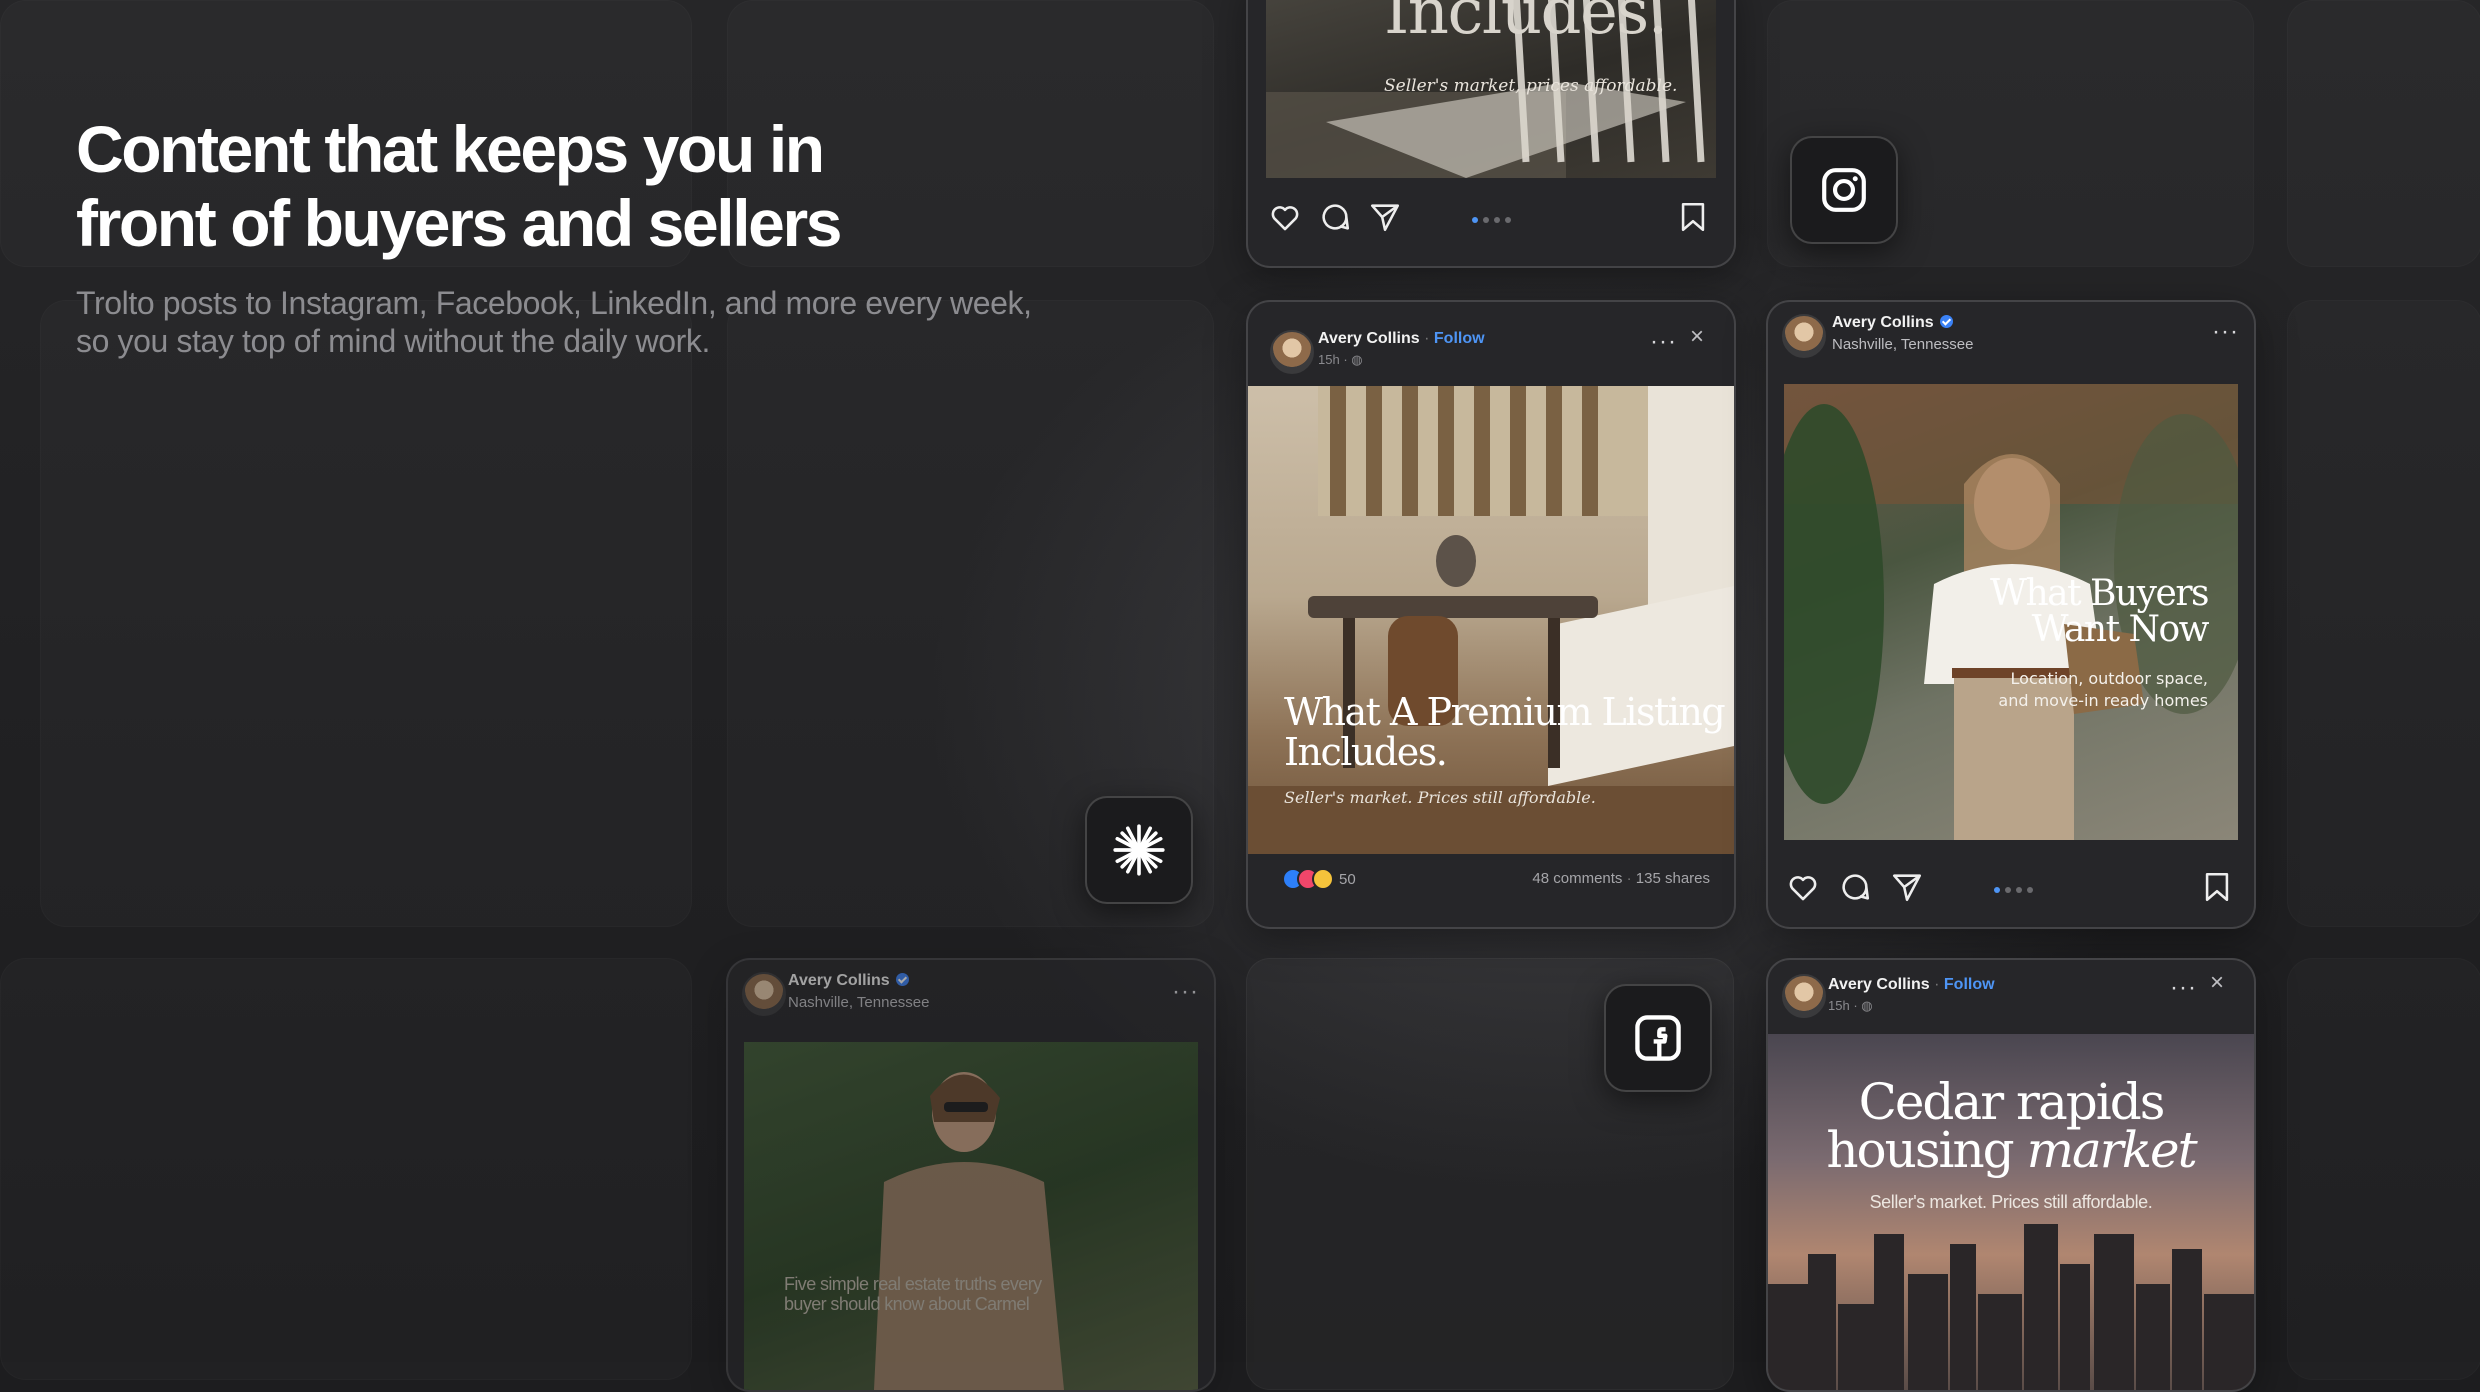 This screenshot has width=2480, height=1392. Describe the element at coordinates (969, 1231) in the screenshot. I see `woman-on-phone-illustration` at that location.